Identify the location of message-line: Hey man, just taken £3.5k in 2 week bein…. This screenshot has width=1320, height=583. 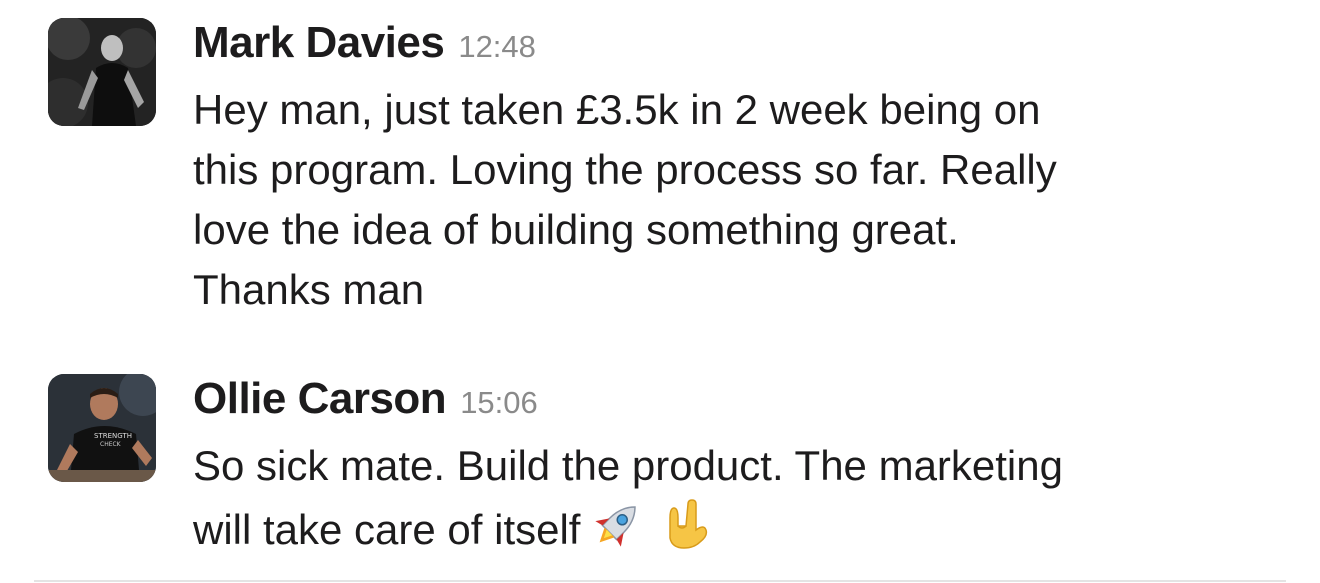
(617, 109).